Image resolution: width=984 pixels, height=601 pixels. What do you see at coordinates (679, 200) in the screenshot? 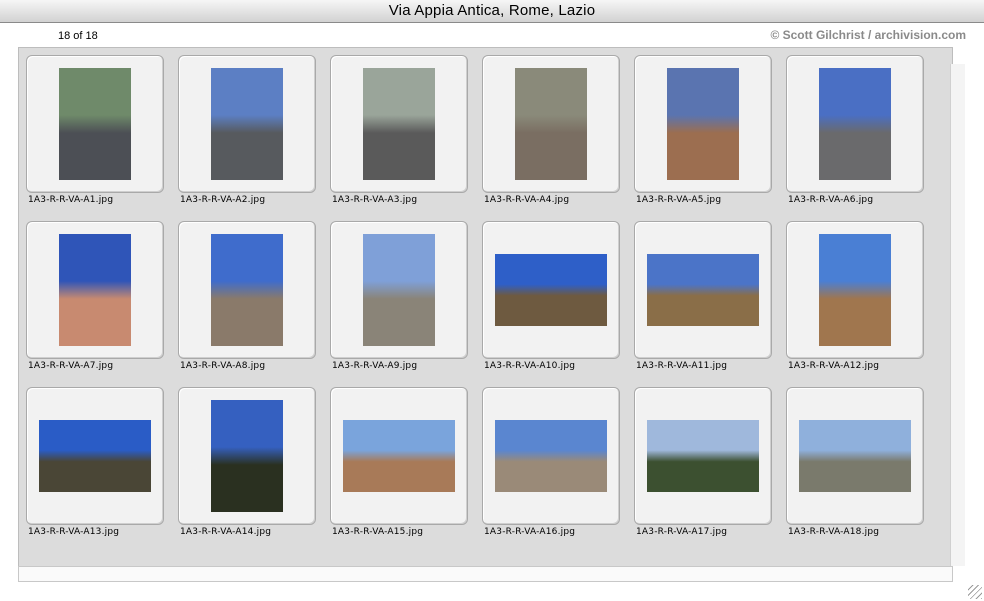
I see `file-name-label: 1A3-R-R-VA-A5.jpg` at bounding box center [679, 200].